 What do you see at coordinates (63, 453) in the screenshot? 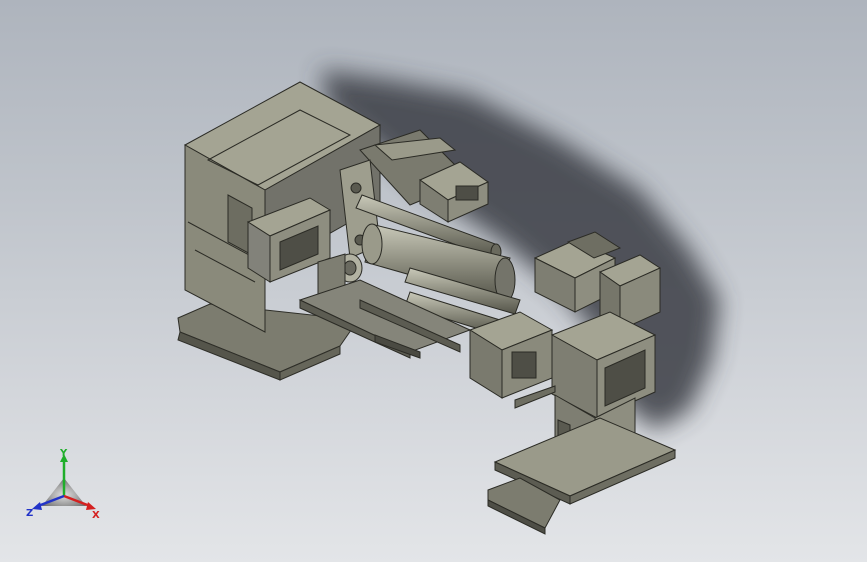
I see `y-axis-label: Y` at bounding box center [63, 453].